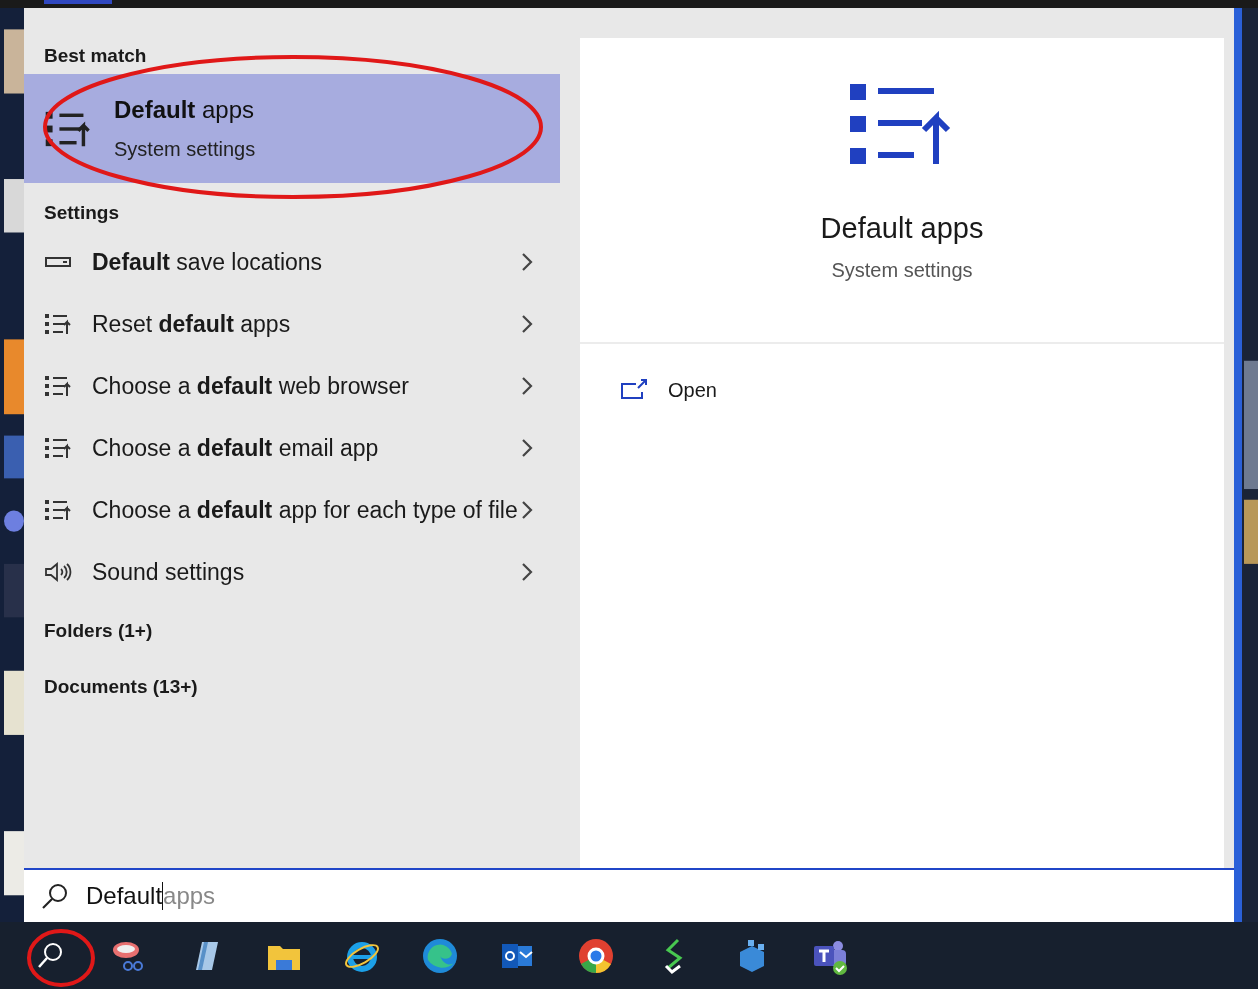 Image resolution: width=1258 pixels, height=989 pixels. Describe the element at coordinates (292, 128) in the screenshot. I see `best-match-item: Default apps System settings` at that location.